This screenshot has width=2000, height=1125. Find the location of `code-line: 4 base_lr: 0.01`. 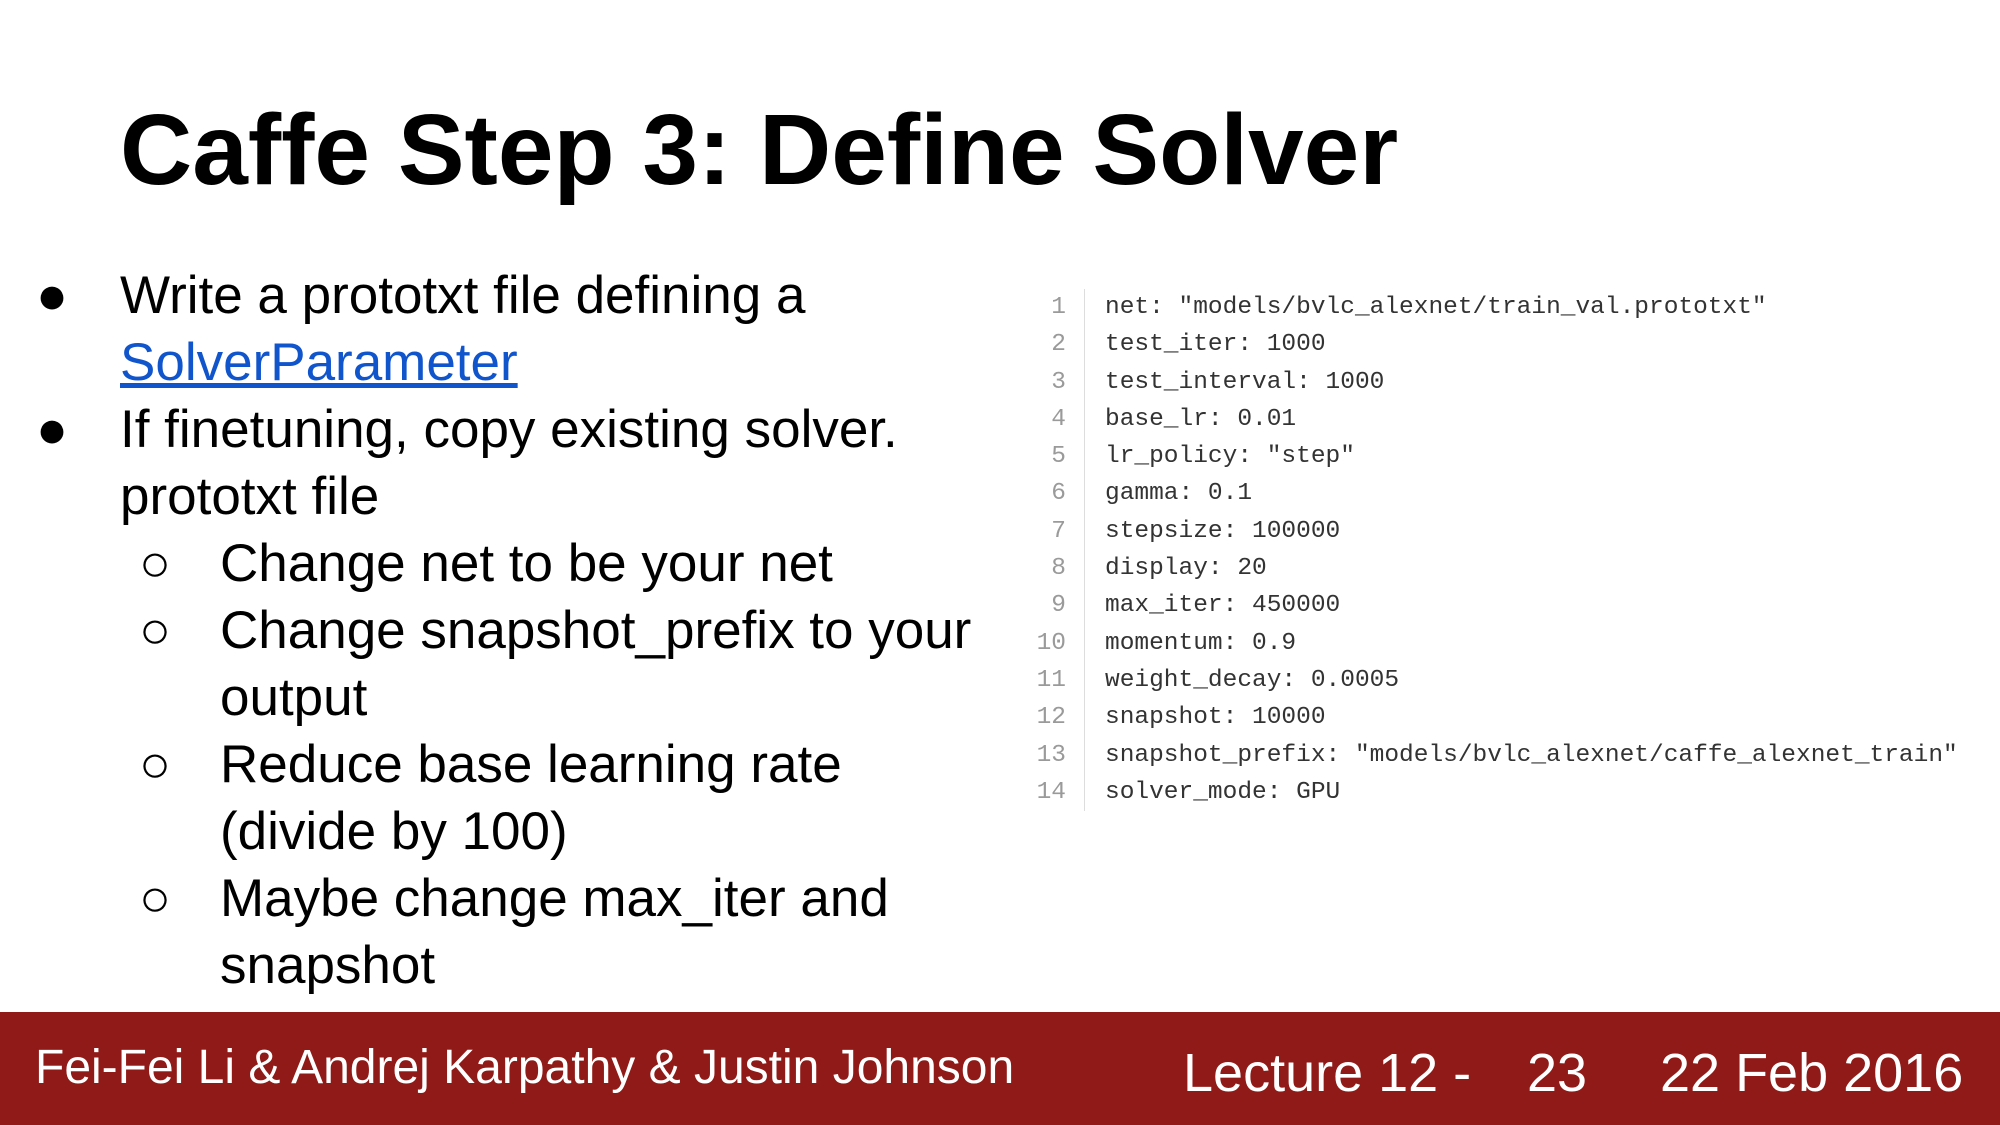

code-line: 4 base_lr: 0.01 is located at coordinates (1502, 419).